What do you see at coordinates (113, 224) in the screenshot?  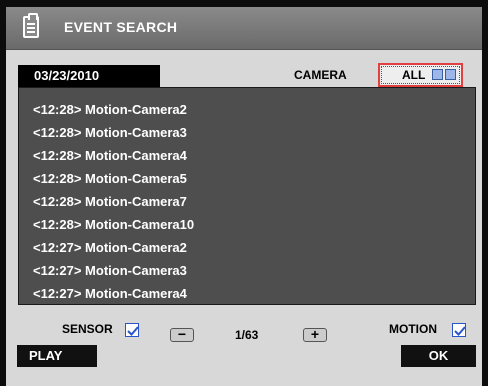 I see `list-item: <12:28> Motion-Camera10` at bounding box center [113, 224].